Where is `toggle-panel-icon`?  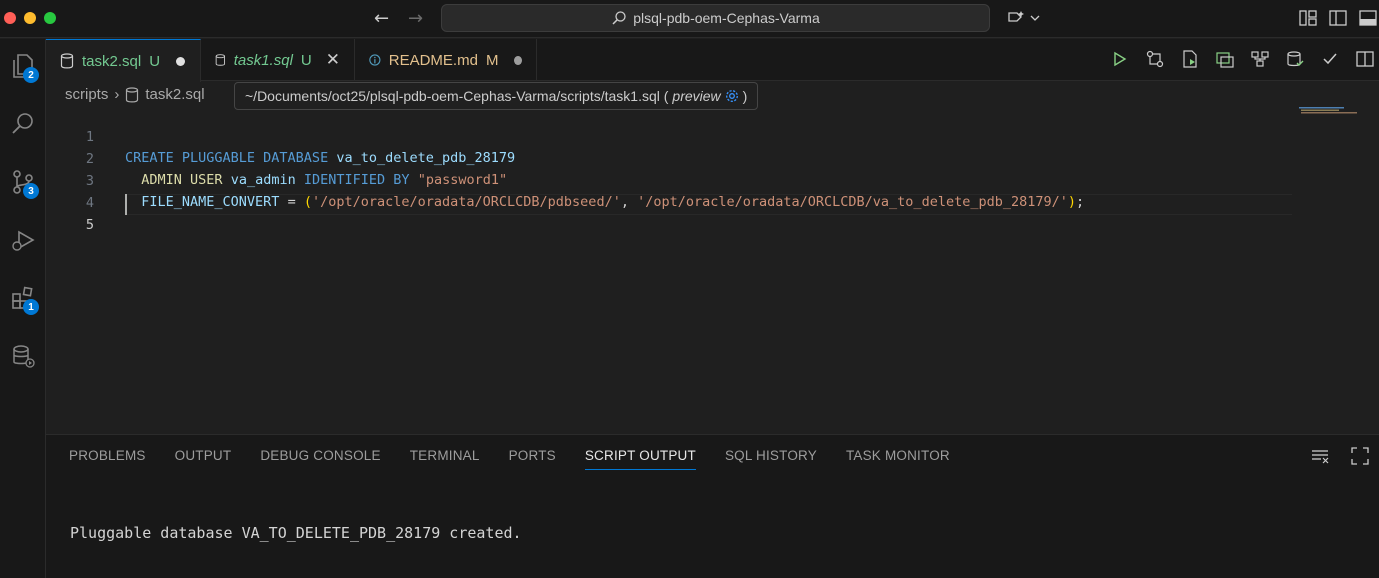 toggle-panel-icon is located at coordinates (1368, 18).